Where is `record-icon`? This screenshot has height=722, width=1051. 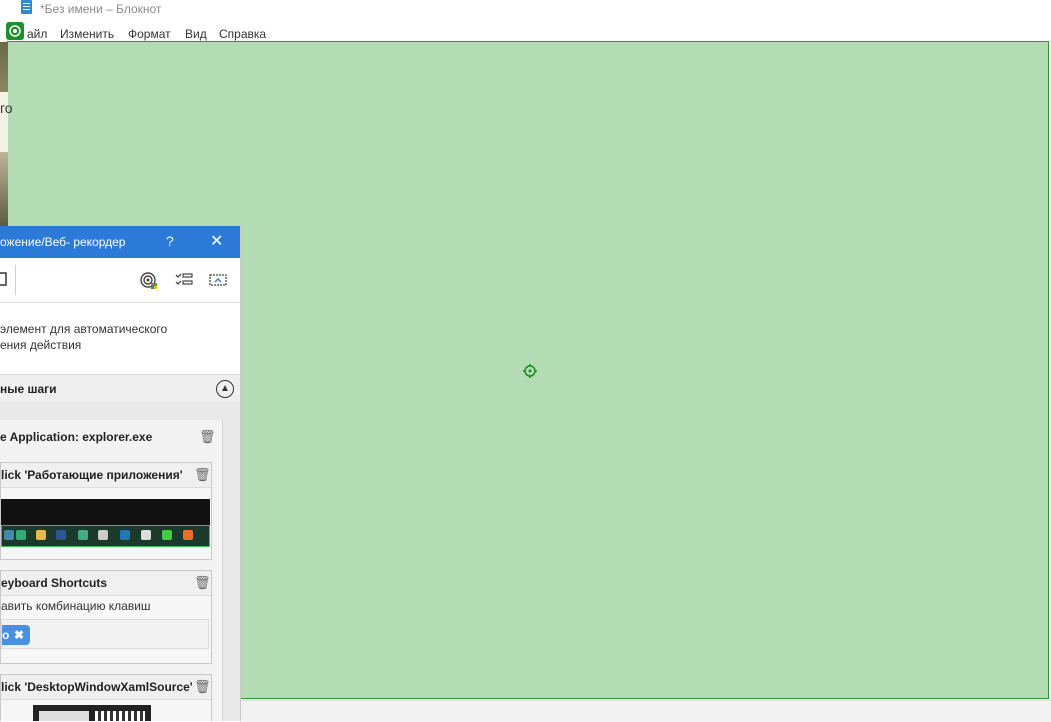
record-icon is located at coordinates (7, 280).